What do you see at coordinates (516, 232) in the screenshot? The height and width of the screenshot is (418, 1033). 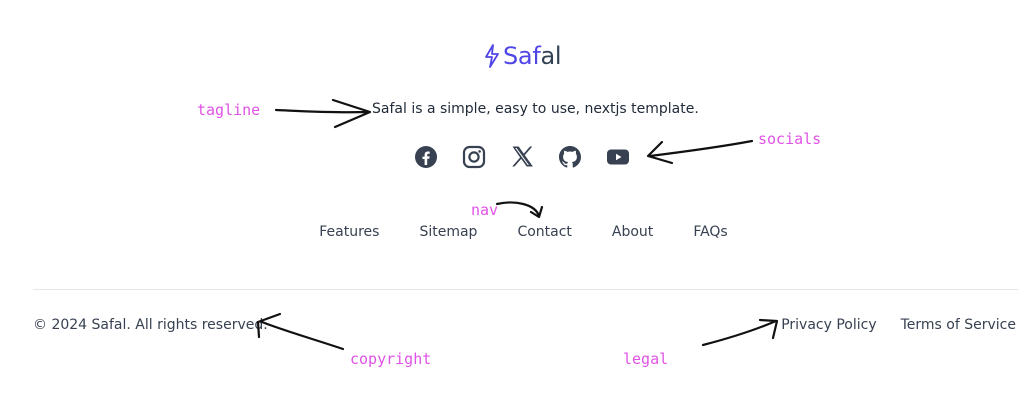 I see `footer-nav: Features Sitemap Contact About FAQs` at bounding box center [516, 232].